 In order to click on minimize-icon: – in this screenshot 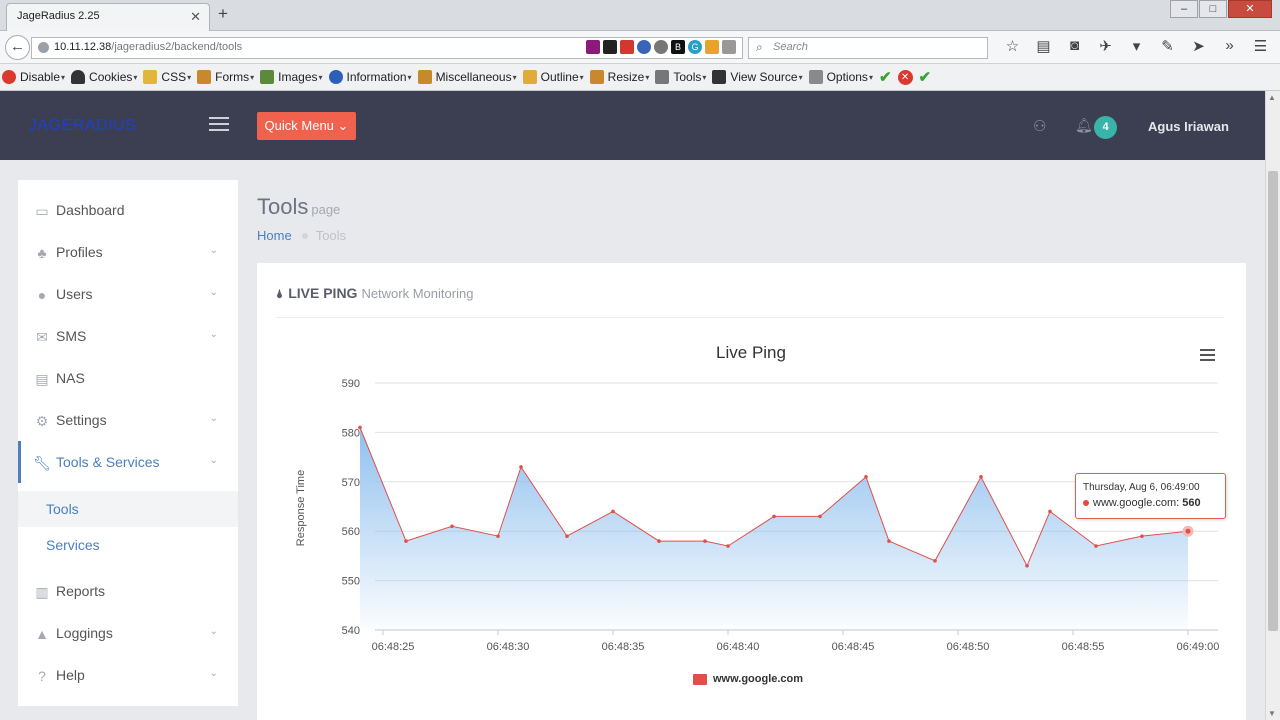, I will do `click(1184, 9)`.